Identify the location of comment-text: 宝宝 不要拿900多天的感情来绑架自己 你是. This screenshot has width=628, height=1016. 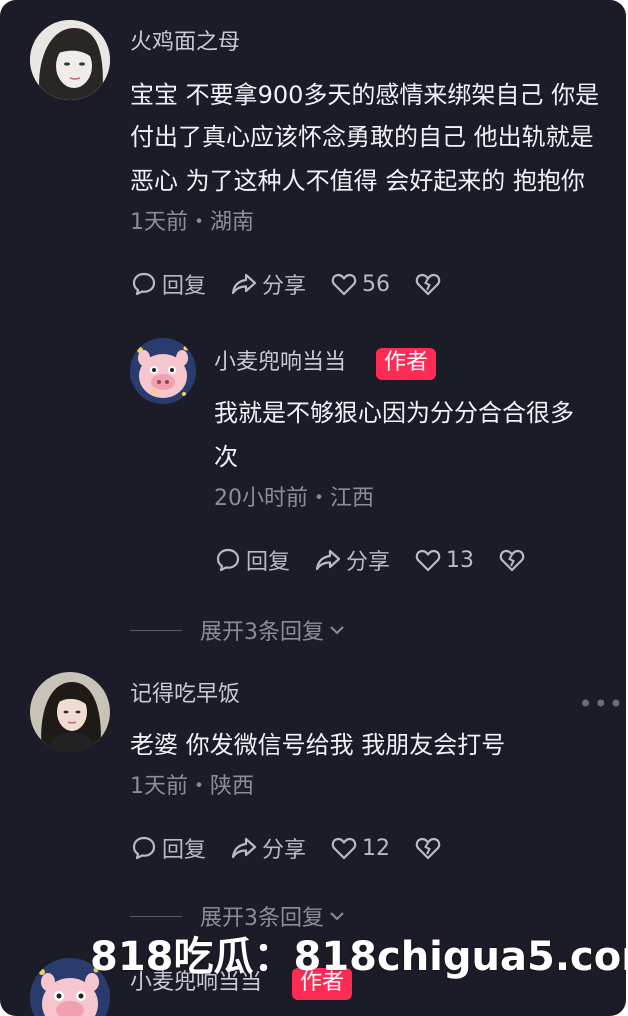
(365, 95).